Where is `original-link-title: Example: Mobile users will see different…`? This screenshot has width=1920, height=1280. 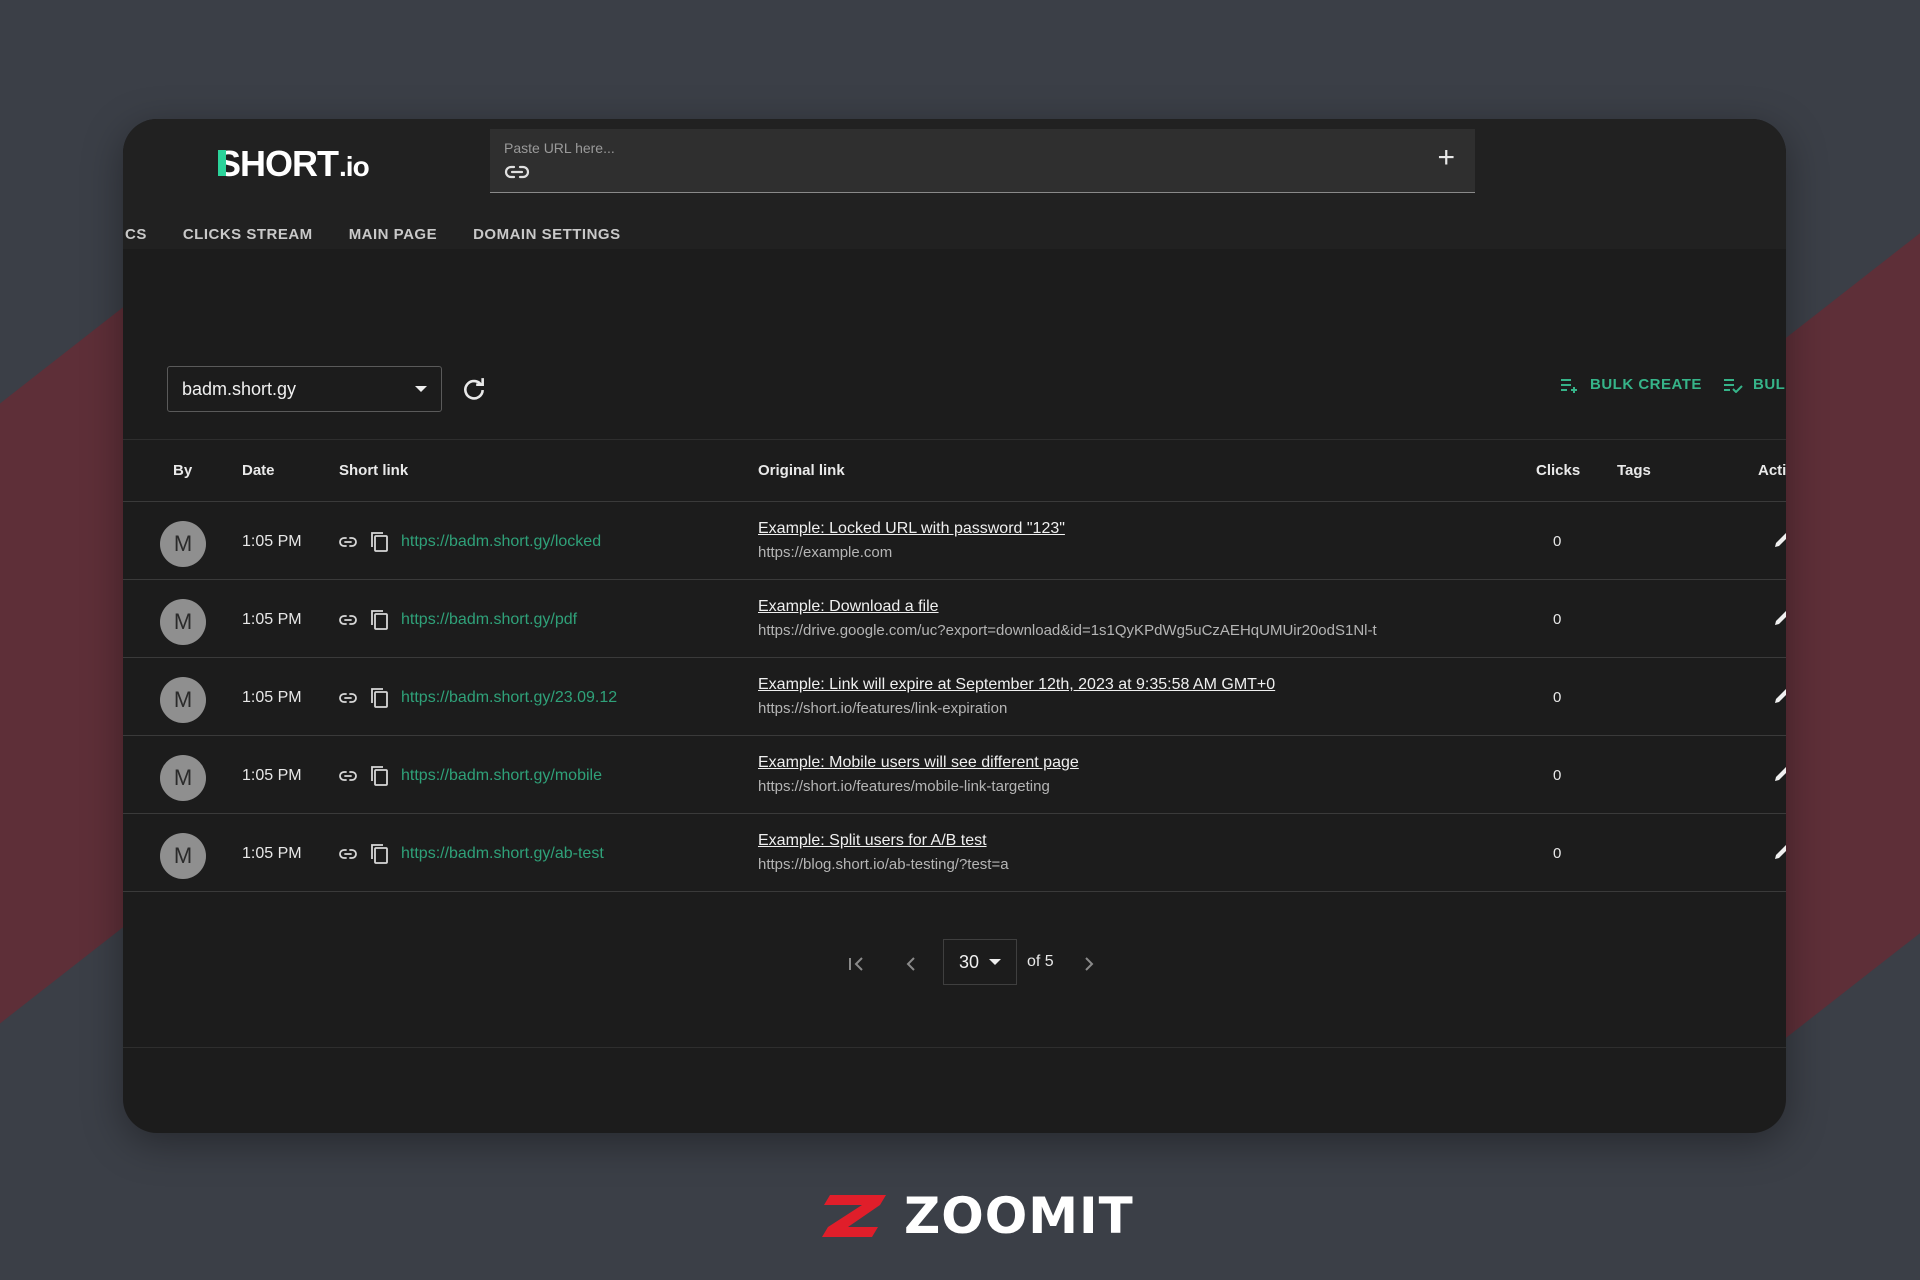 original-link-title: Example: Mobile users will see different… is located at coordinates (918, 763).